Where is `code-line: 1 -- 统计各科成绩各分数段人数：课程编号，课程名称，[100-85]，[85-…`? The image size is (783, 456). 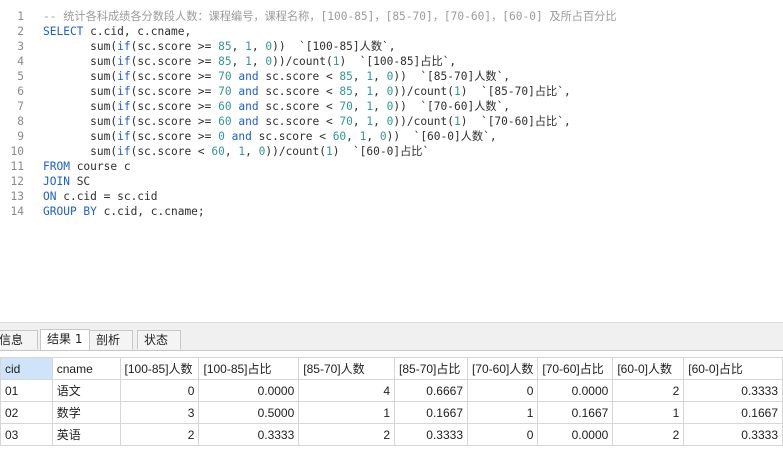 code-line: 1 -- 统计各科成绩各分数段人数：课程编号，课程名称，[100-85]，[85-… is located at coordinates (391, 16).